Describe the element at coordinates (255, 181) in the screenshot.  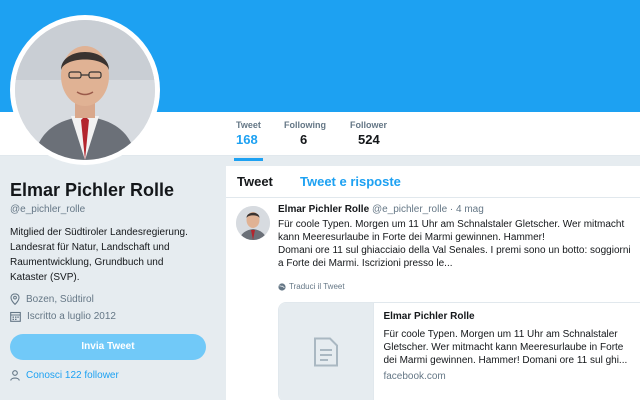
I see `tab-tweets: Tweet` at that location.